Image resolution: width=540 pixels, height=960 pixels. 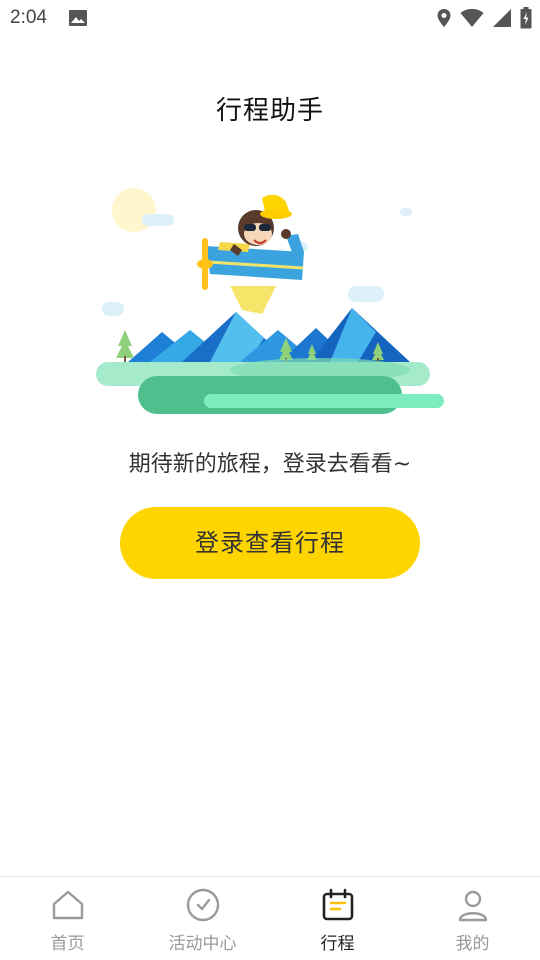 I want to click on login-view-trip-button: 登录查看行程, so click(x=270, y=543).